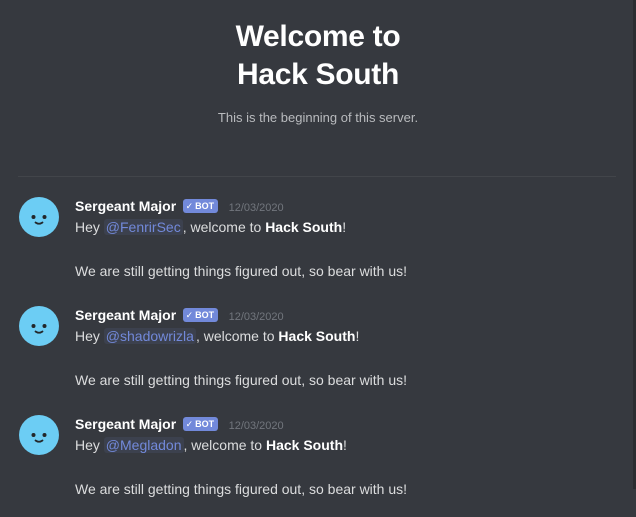  What do you see at coordinates (347, 227) in the screenshot?
I see `message-line-1: Hey @FenrirSec, welcome to Hack South!` at bounding box center [347, 227].